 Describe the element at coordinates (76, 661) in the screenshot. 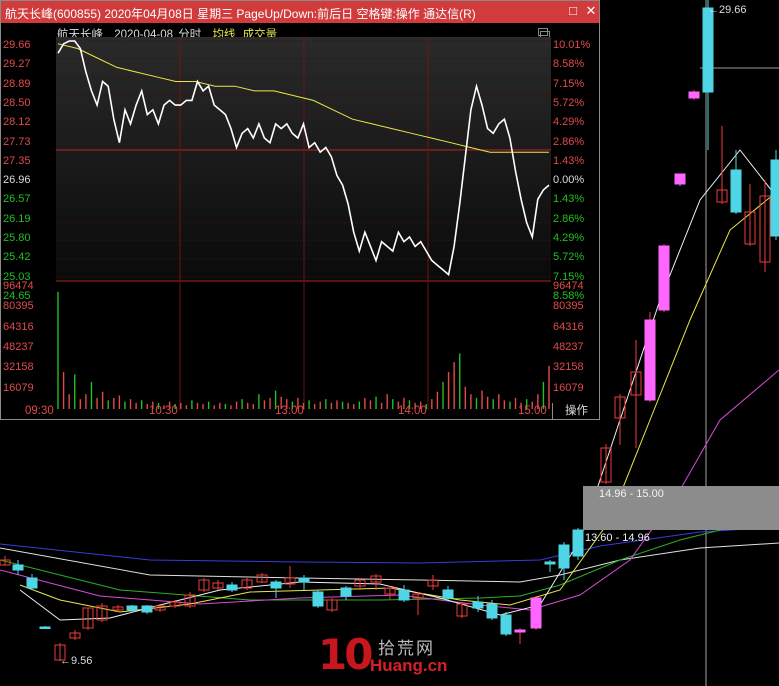

I see `low-price-tag: ←9.56` at that location.